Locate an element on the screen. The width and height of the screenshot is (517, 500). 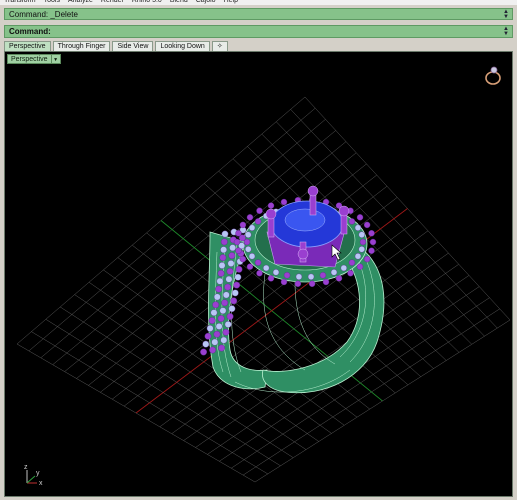
tab-perspective: Perspective is located at coordinates (27, 46).